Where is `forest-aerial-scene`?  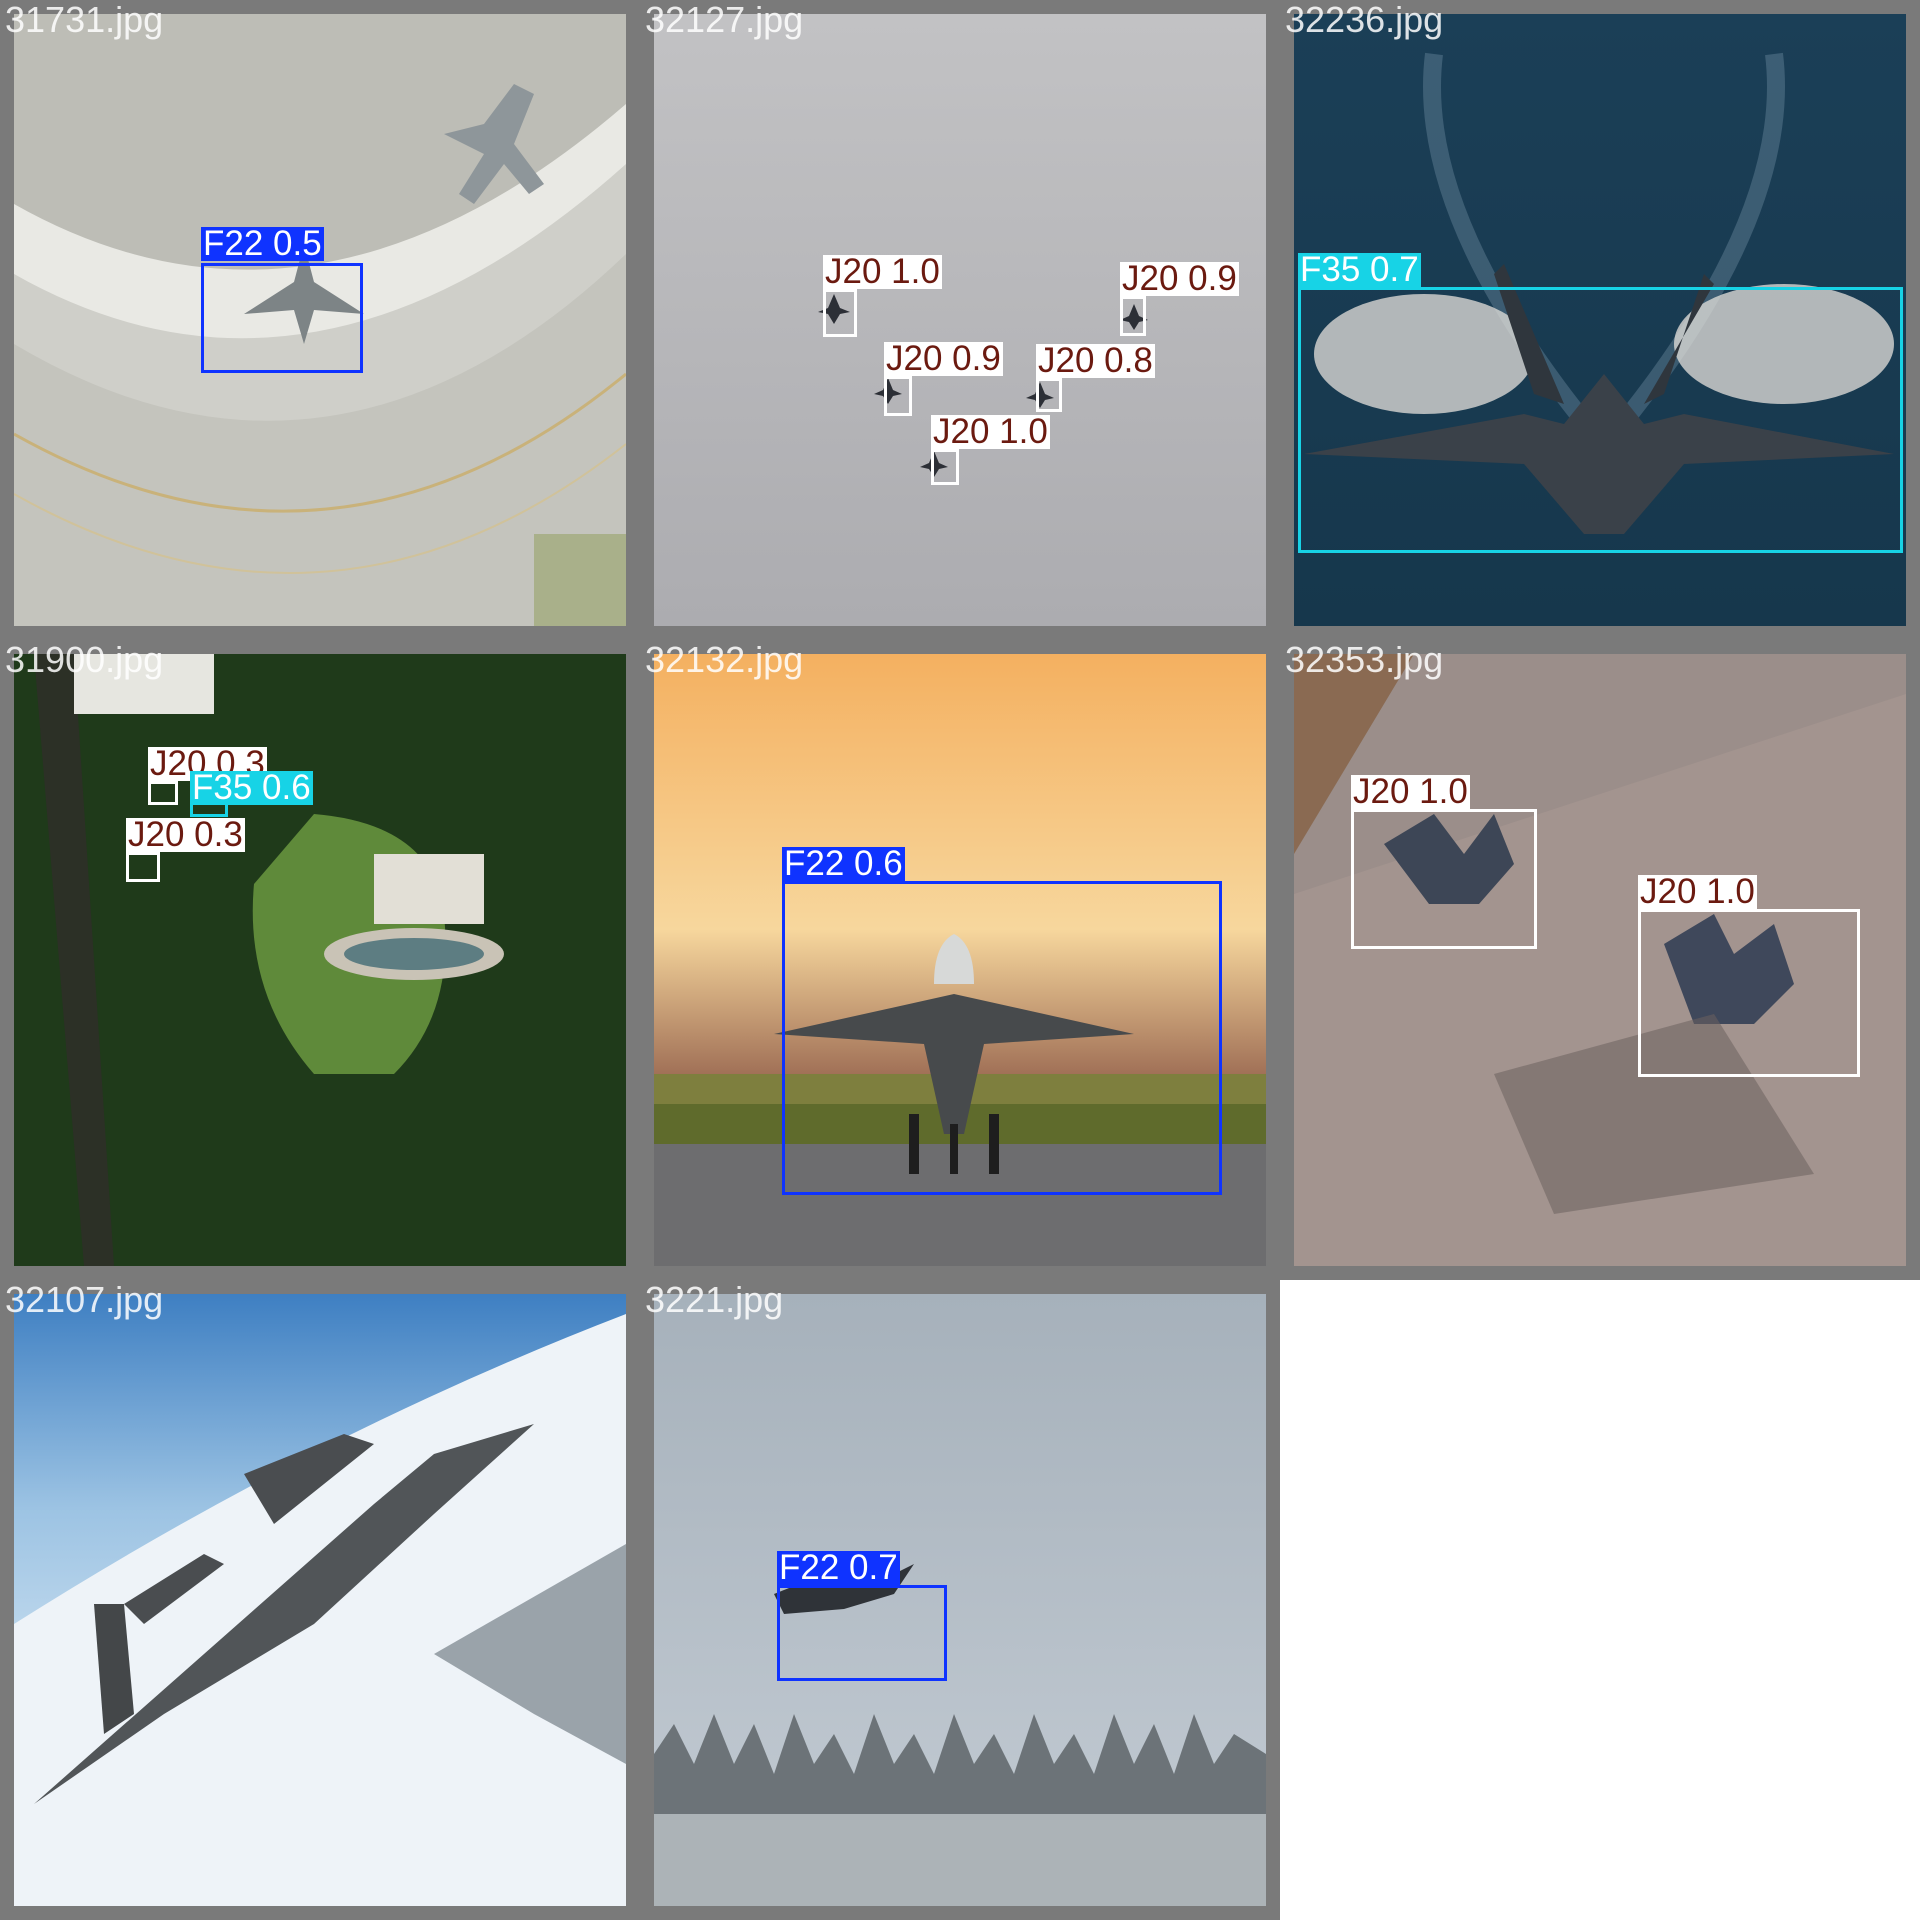
forest-aerial-scene is located at coordinates (320, 960).